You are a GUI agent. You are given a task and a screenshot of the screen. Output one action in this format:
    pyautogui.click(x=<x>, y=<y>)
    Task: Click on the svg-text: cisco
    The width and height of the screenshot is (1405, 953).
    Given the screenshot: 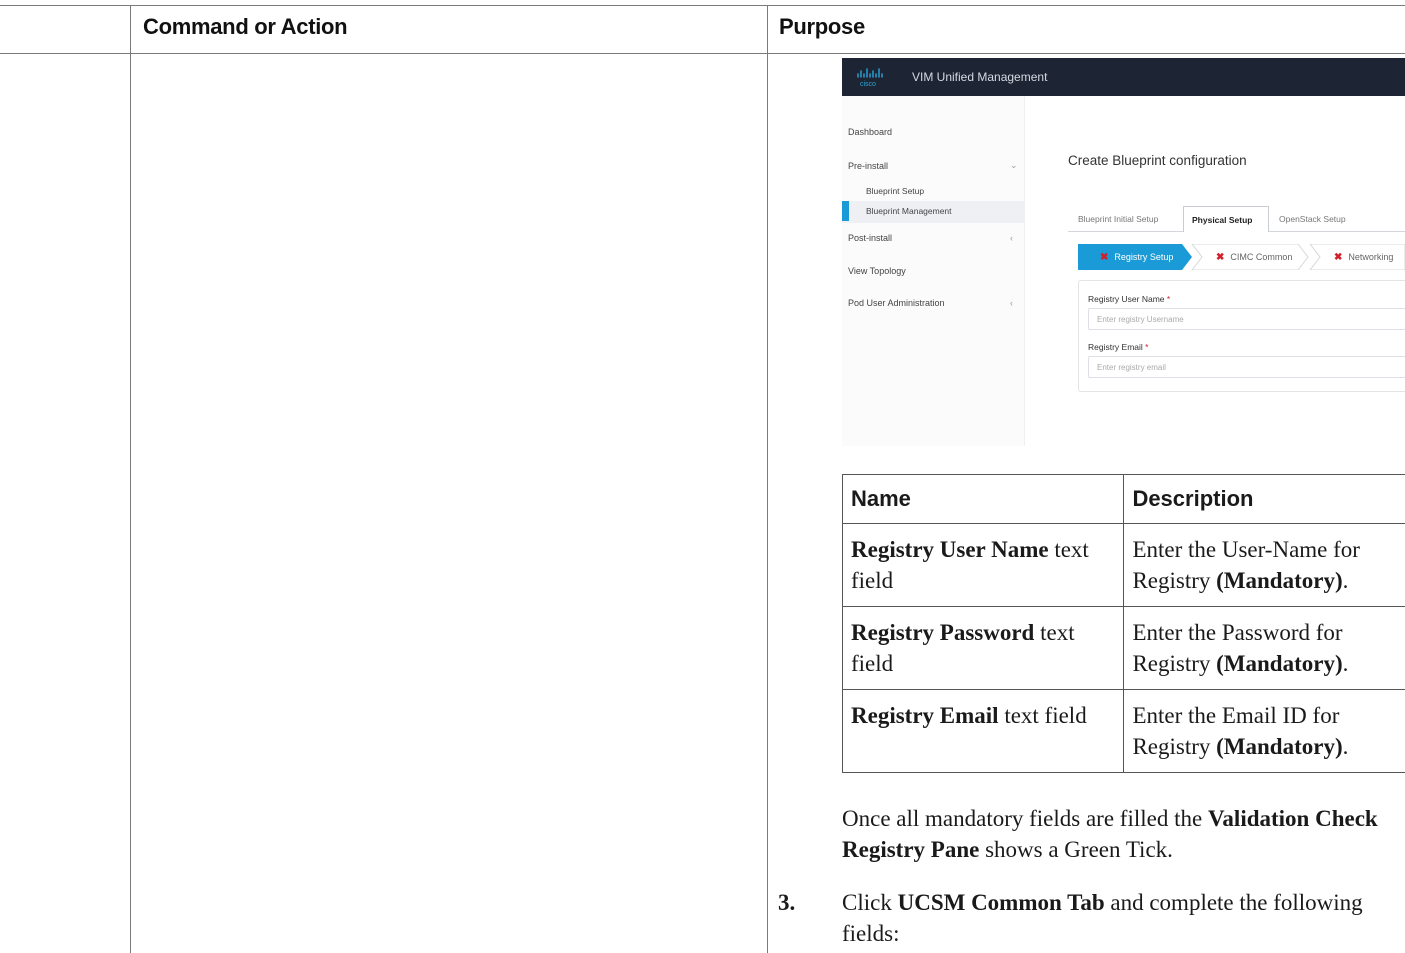 What is the action you would take?
    pyautogui.click(x=868, y=84)
    